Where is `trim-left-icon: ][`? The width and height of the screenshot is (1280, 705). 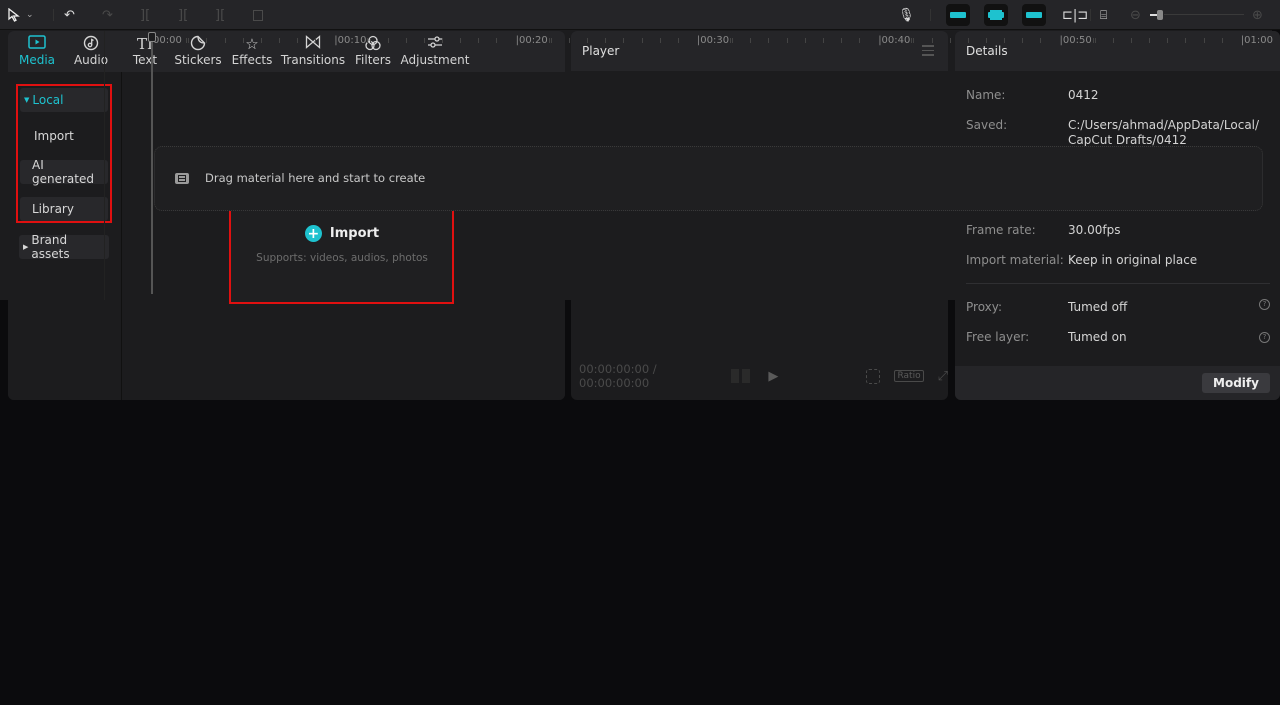 trim-left-icon: ][ is located at coordinates (183, 15).